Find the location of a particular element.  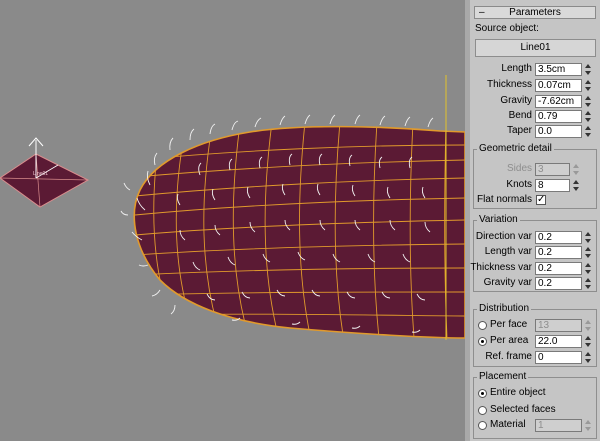

param-taper-field: 0.0 is located at coordinates (558, 131).